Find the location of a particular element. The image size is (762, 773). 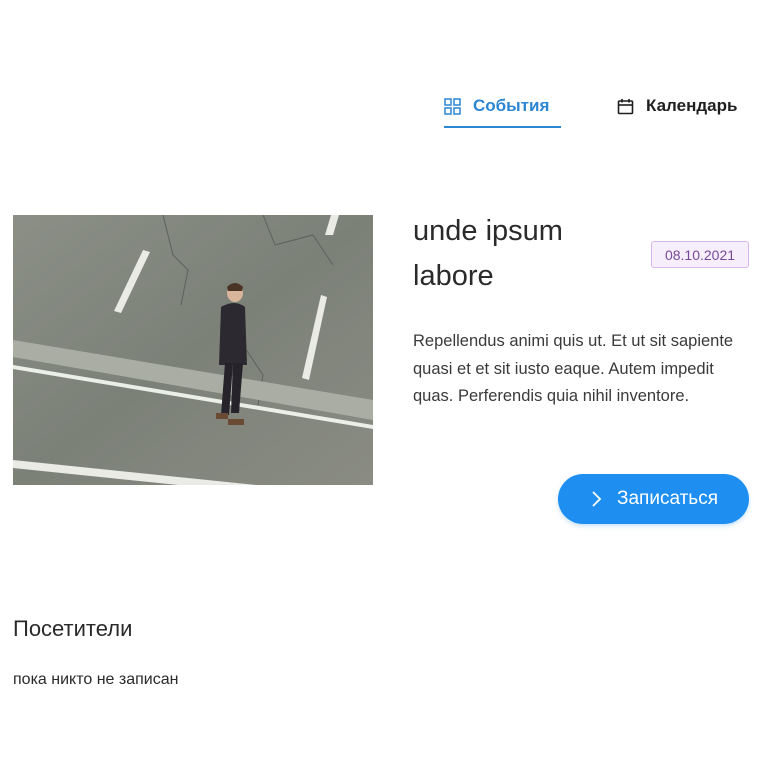

chevron-right-icon is located at coordinates (596, 499).